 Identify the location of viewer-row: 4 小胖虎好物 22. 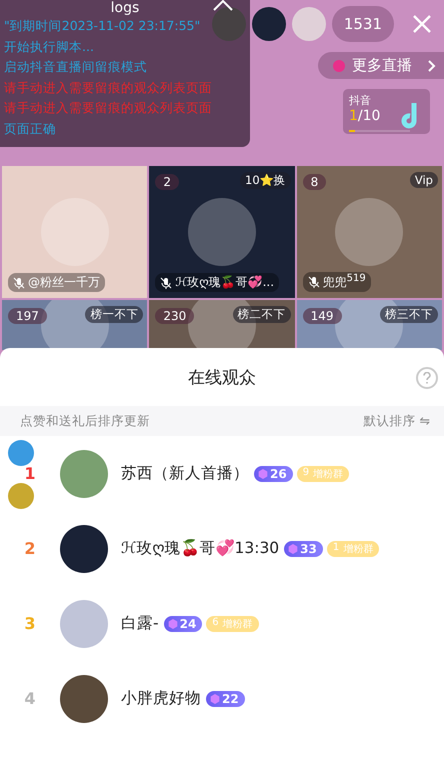
(222, 698).